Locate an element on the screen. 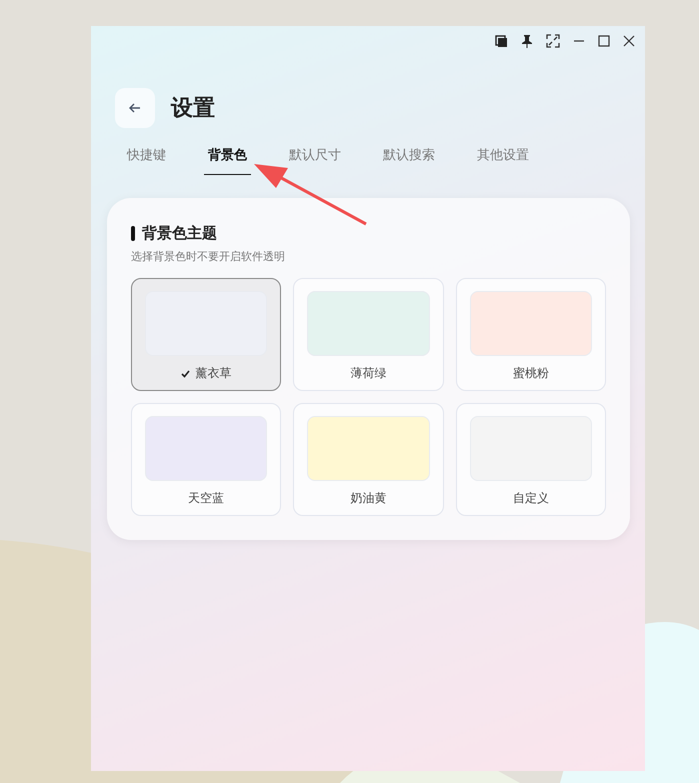 This screenshot has height=783, width=699. theme-label: 天空蓝 is located at coordinates (206, 498).